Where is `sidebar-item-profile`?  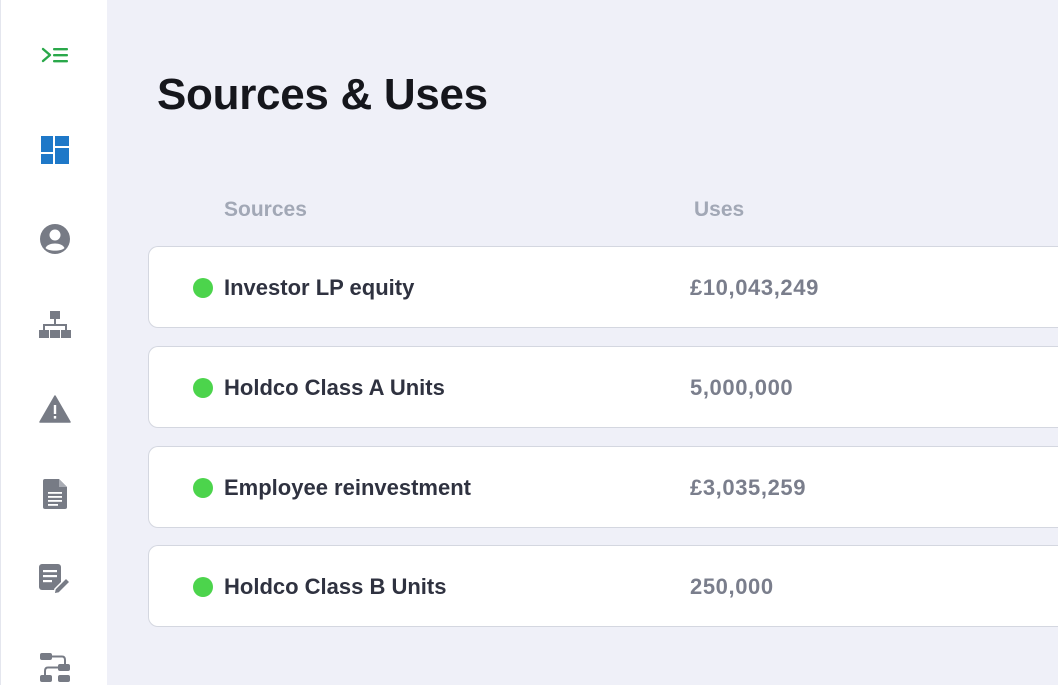
sidebar-item-profile is located at coordinates (55, 239).